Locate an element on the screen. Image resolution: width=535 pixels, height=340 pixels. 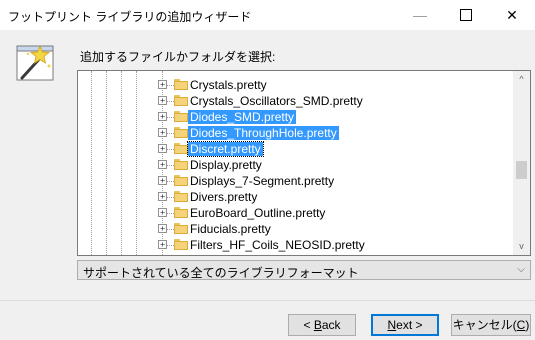
window-title: フットプリント ライブラリの追加ウィザード is located at coordinates (130, 17).